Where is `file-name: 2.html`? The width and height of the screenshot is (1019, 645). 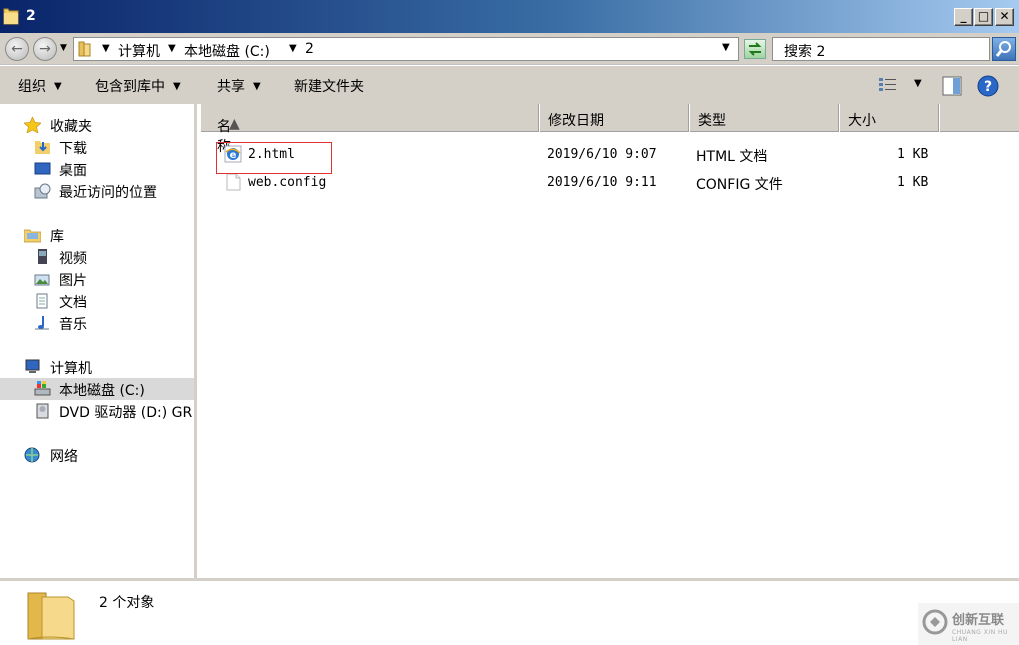 file-name: 2.html is located at coordinates (271, 154).